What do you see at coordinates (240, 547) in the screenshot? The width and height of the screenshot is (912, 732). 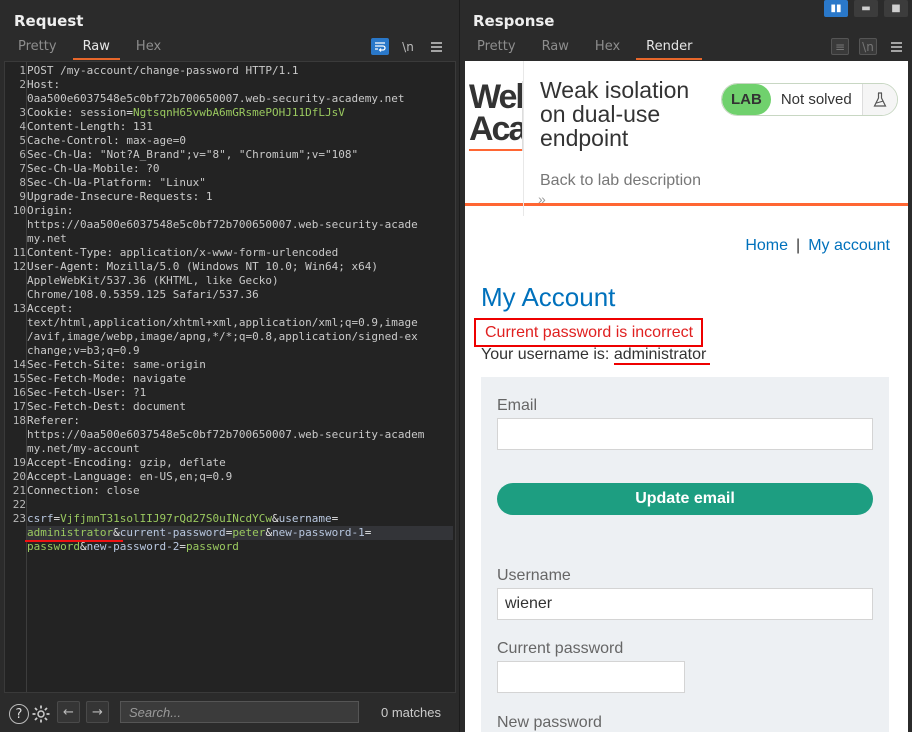 I see `code-line: password&new-password-2=password` at bounding box center [240, 547].